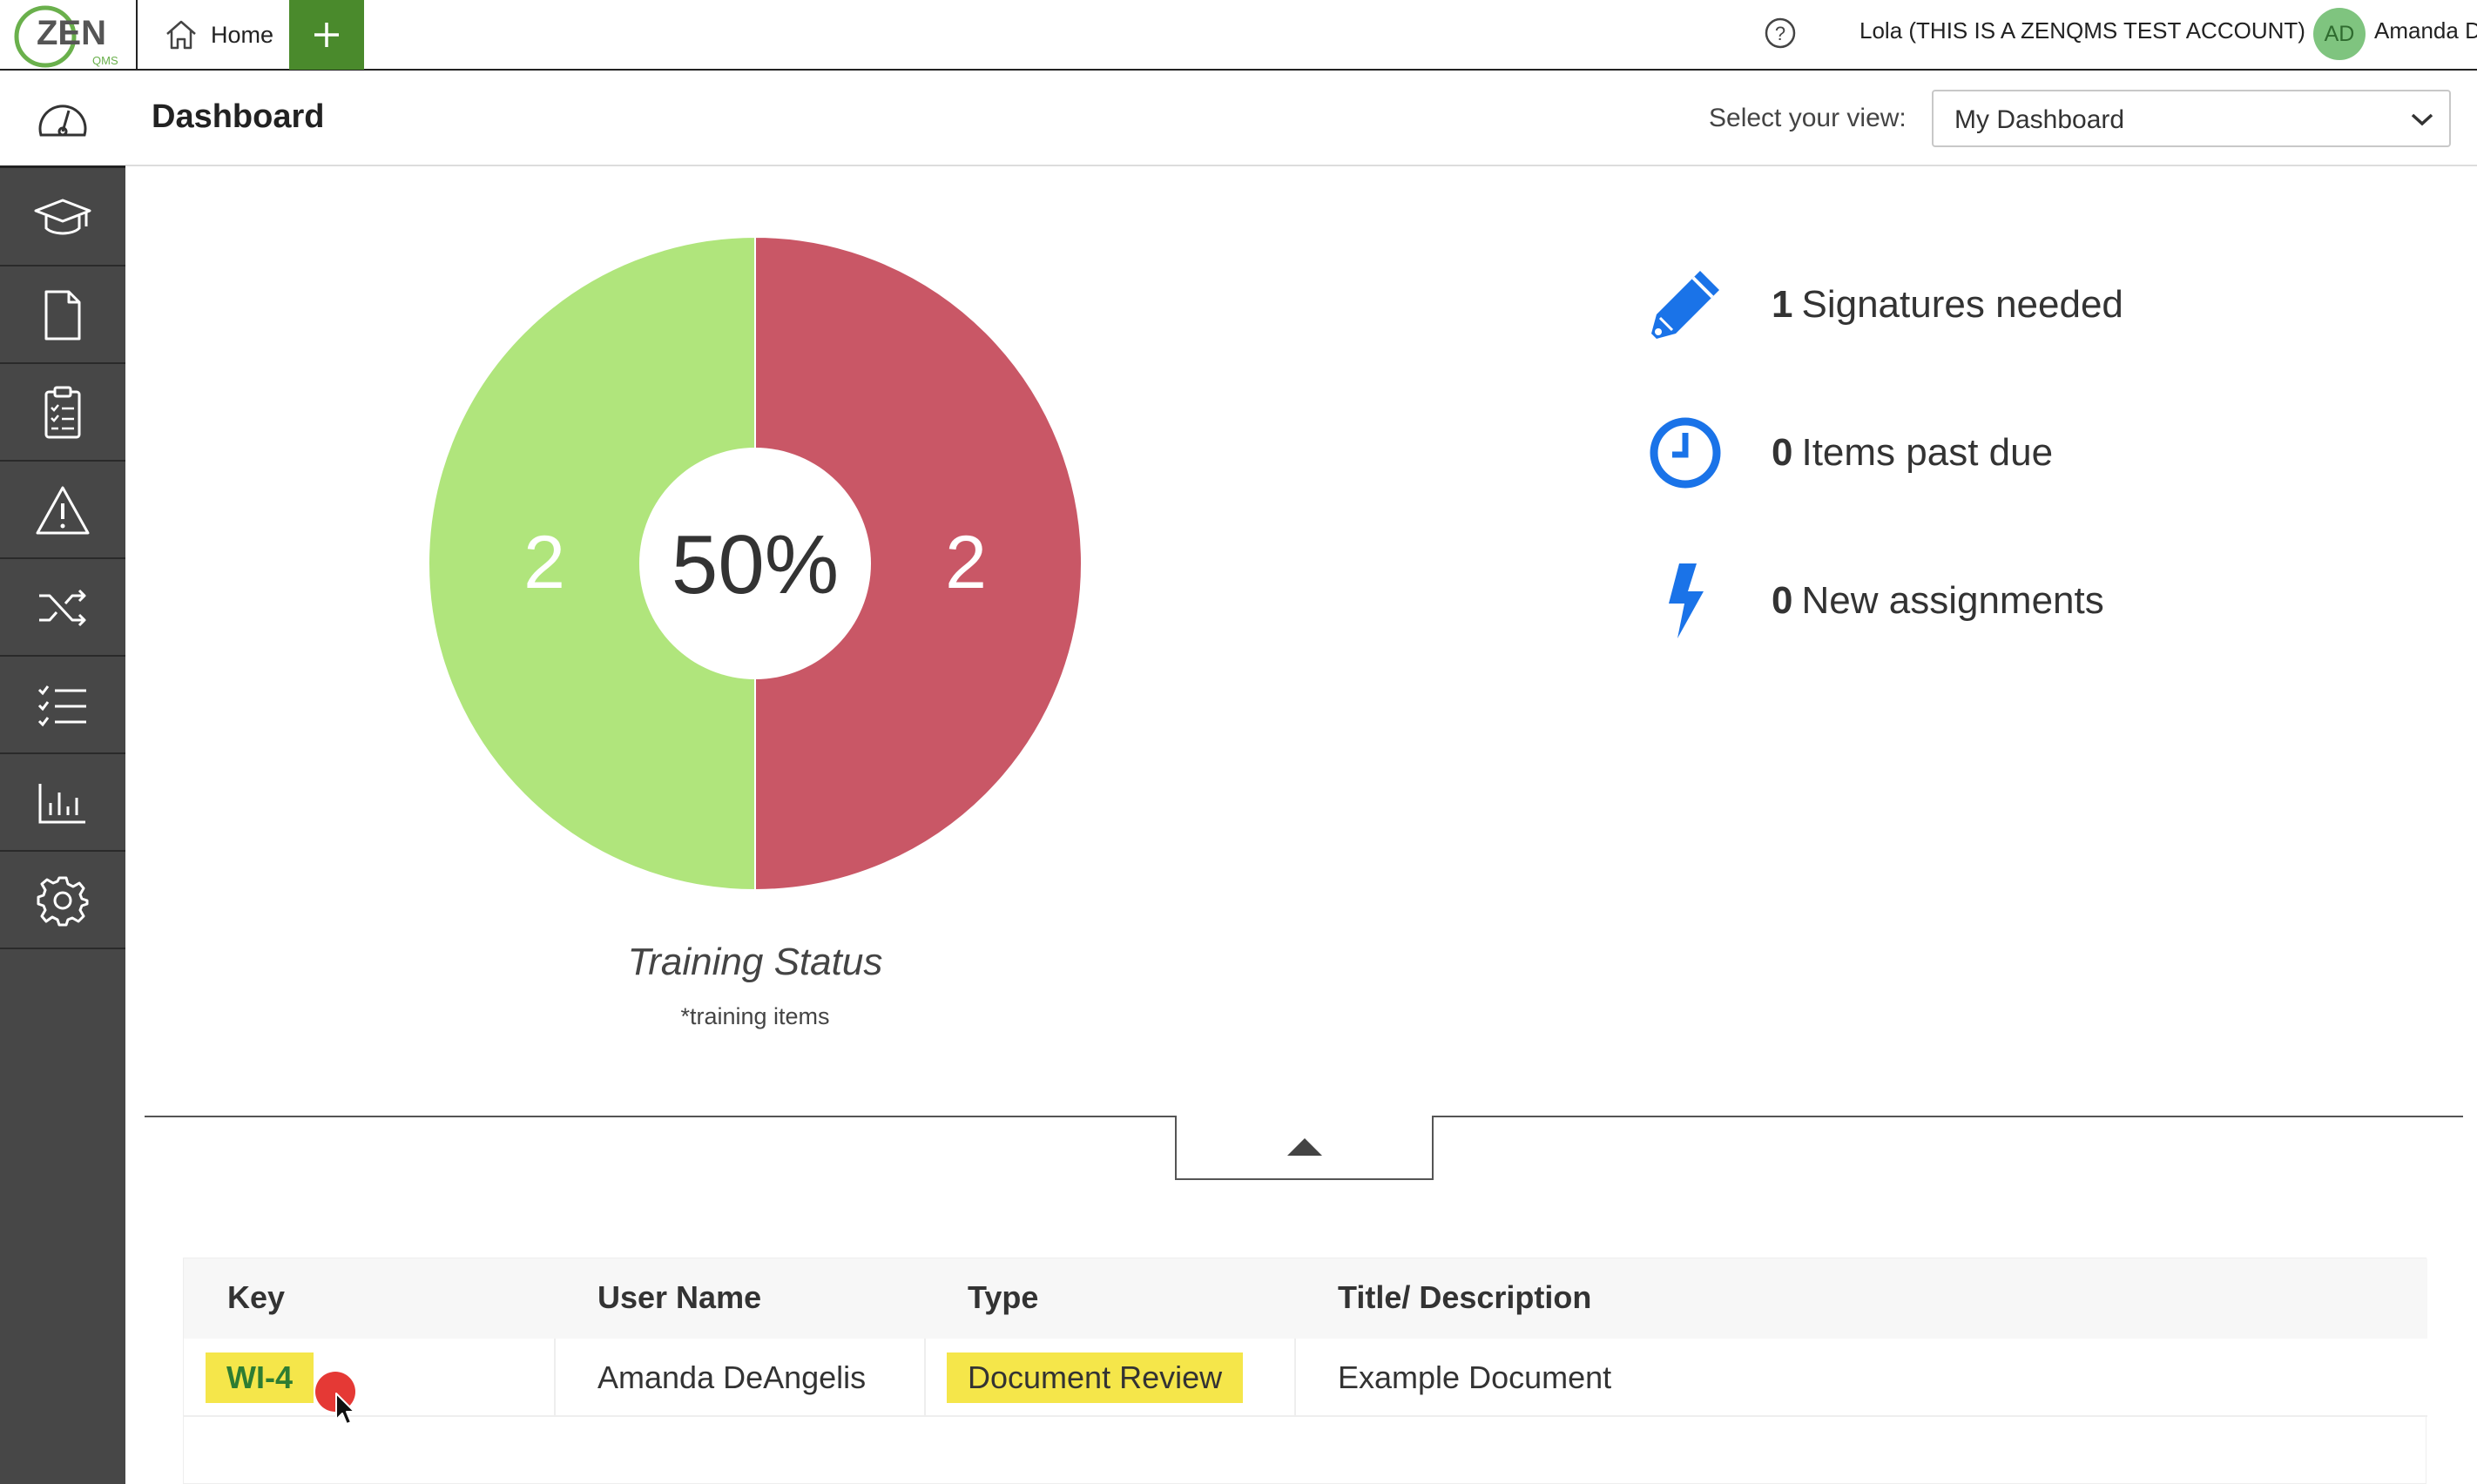 This screenshot has height=1484, width=2477. Describe the element at coordinates (2422, 120) in the screenshot. I see `chevron-down-icon` at that location.